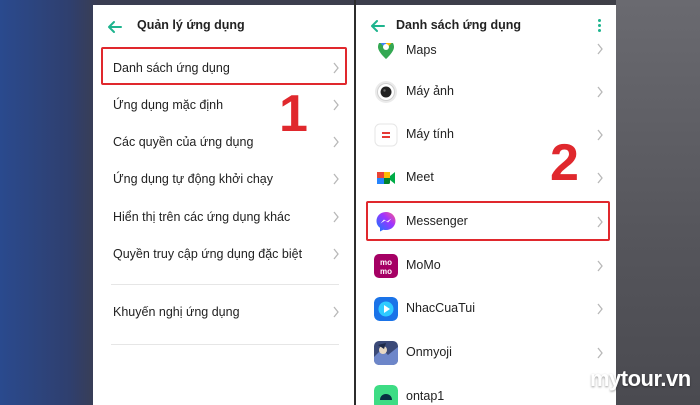  Describe the element at coordinates (430, 134) in the screenshot. I see `app-label: Máy tính` at that location.